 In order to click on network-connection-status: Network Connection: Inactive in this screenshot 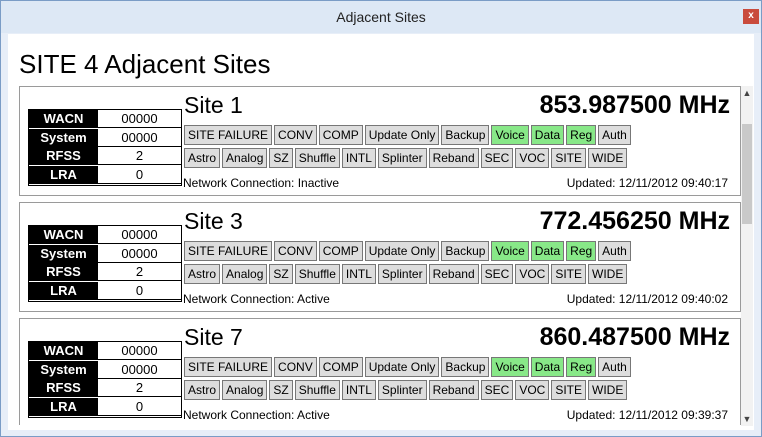, I will do `click(261, 183)`.